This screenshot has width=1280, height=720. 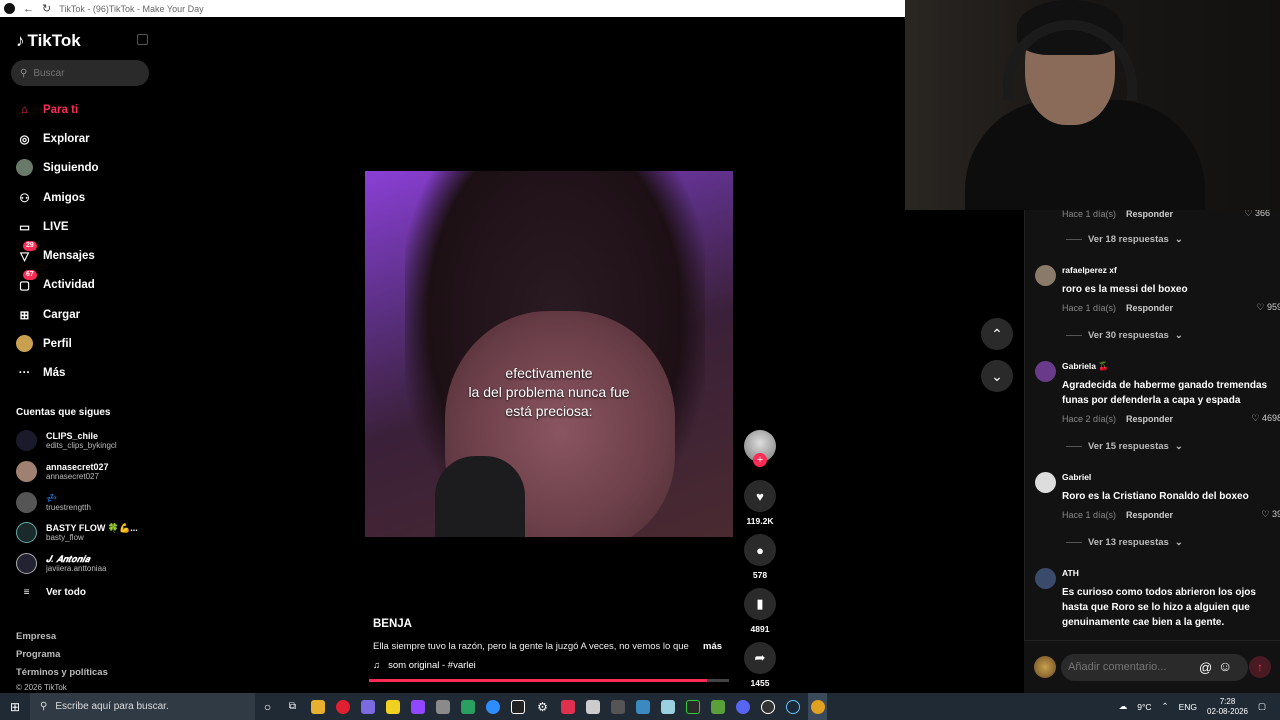 I want to click on obs-icon, so click(x=767, y=706).